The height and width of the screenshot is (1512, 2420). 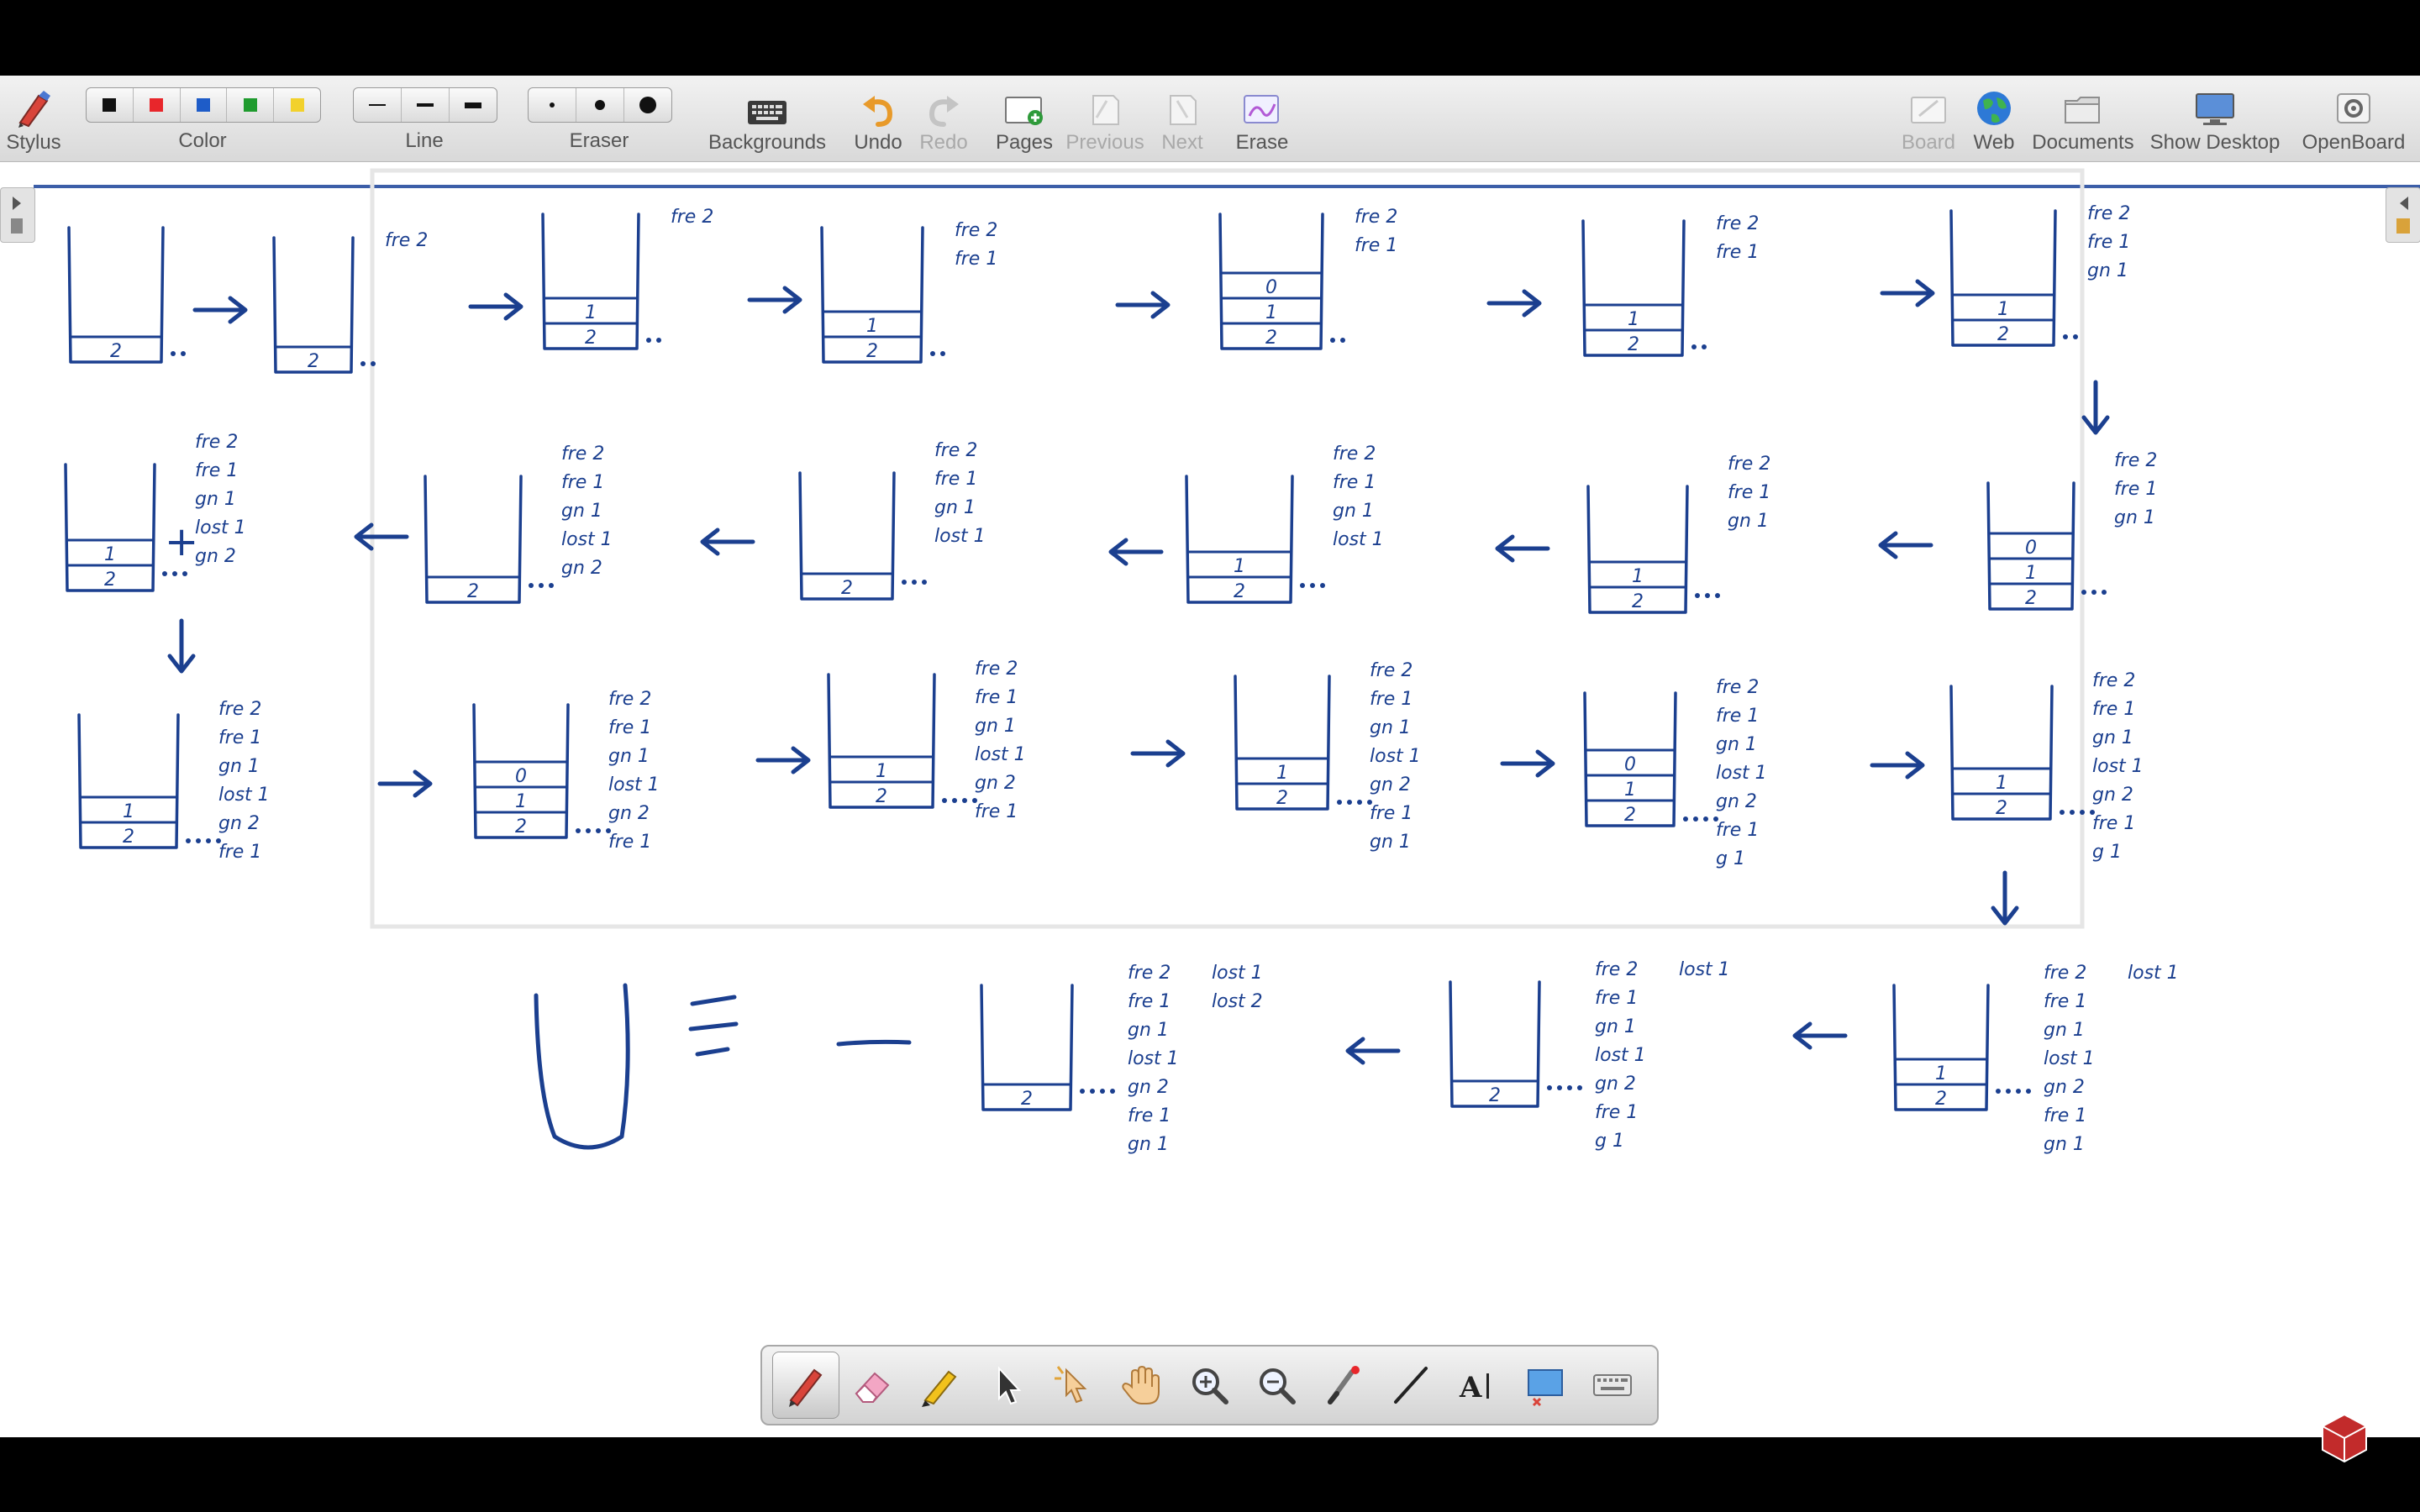 I want to click on undo-button: Undo, so click(x=878, y=118).